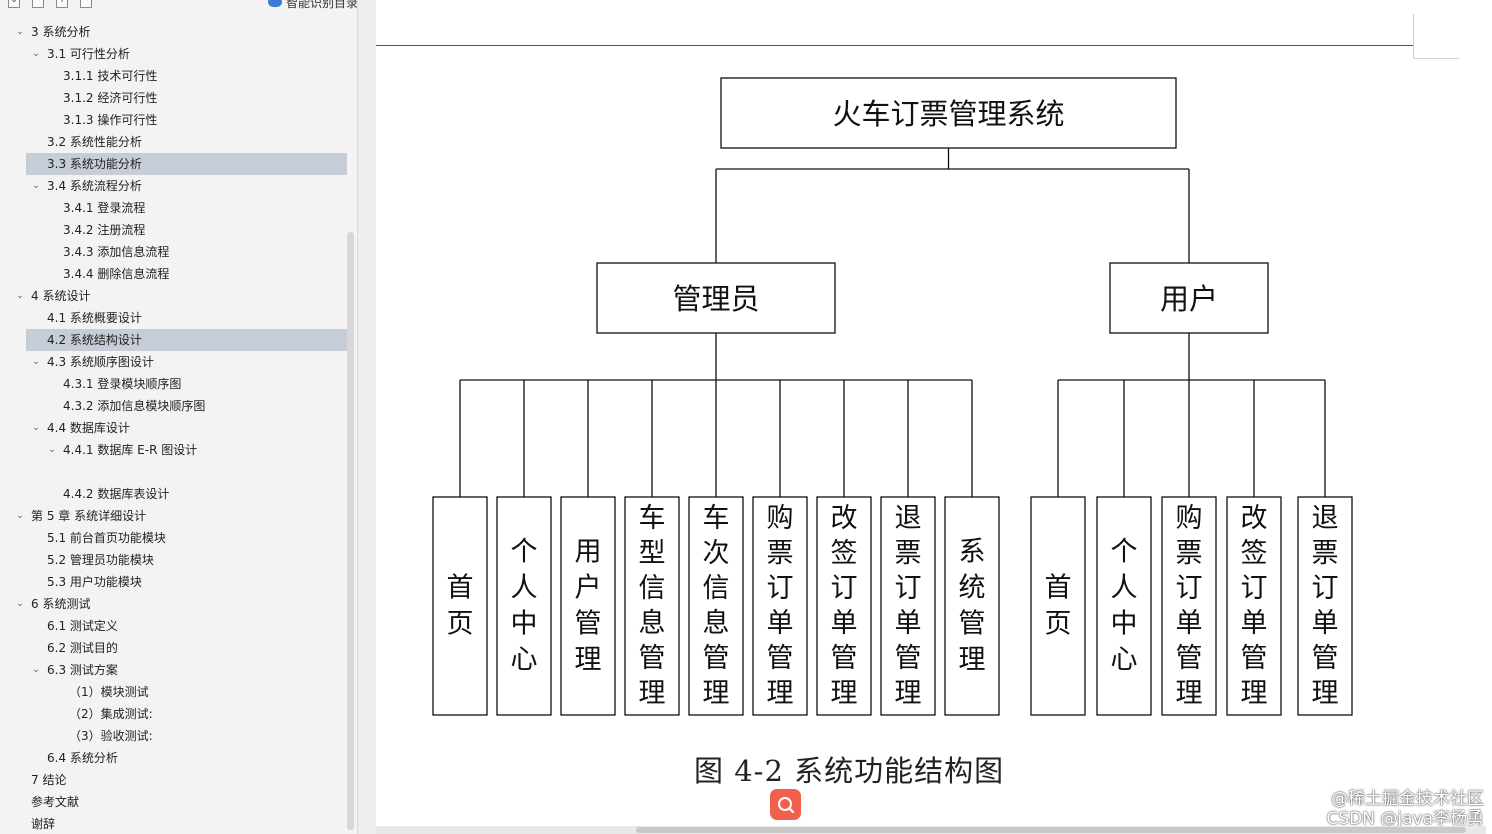 This screenshot has width=1492, height=834. Describe the element at coordinates (174, 780) in the screenshot. I see `outline-item: 7 结论` at that location.